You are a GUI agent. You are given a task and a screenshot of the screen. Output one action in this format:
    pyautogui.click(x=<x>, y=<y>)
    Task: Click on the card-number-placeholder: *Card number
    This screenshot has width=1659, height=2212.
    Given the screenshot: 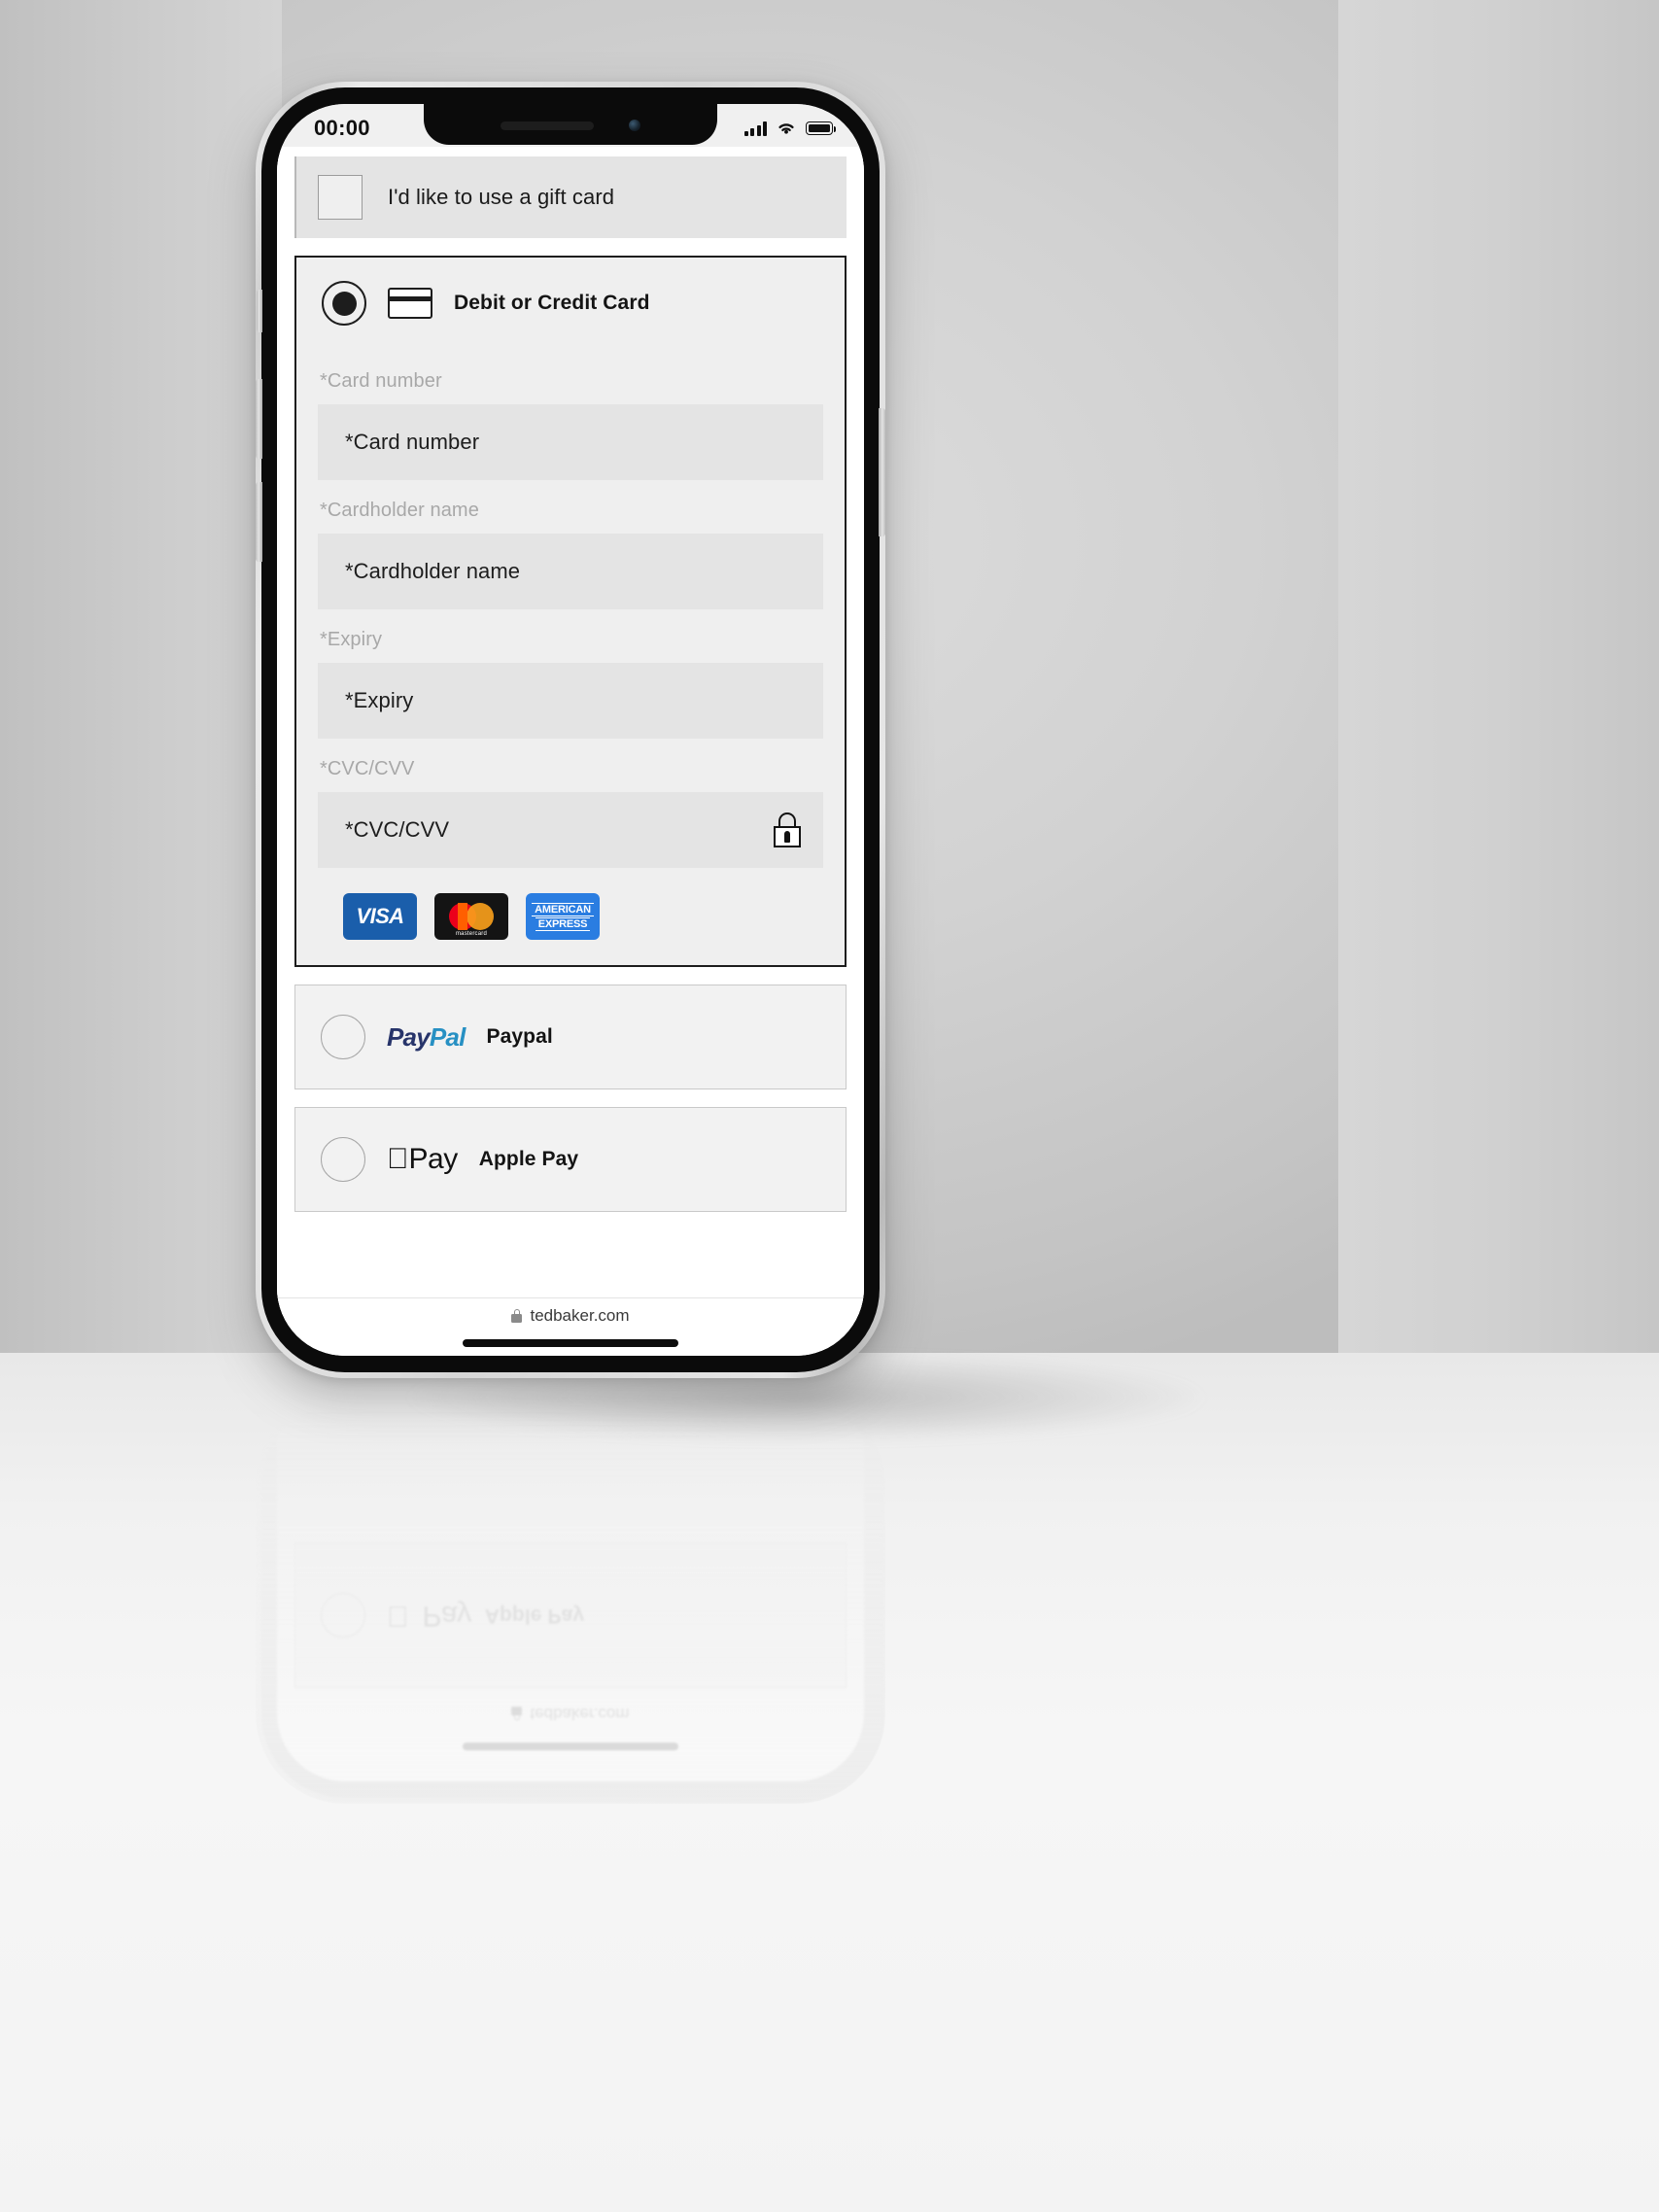 What is the action you would take?
    pyautogui.click(x=412, y=442)
    